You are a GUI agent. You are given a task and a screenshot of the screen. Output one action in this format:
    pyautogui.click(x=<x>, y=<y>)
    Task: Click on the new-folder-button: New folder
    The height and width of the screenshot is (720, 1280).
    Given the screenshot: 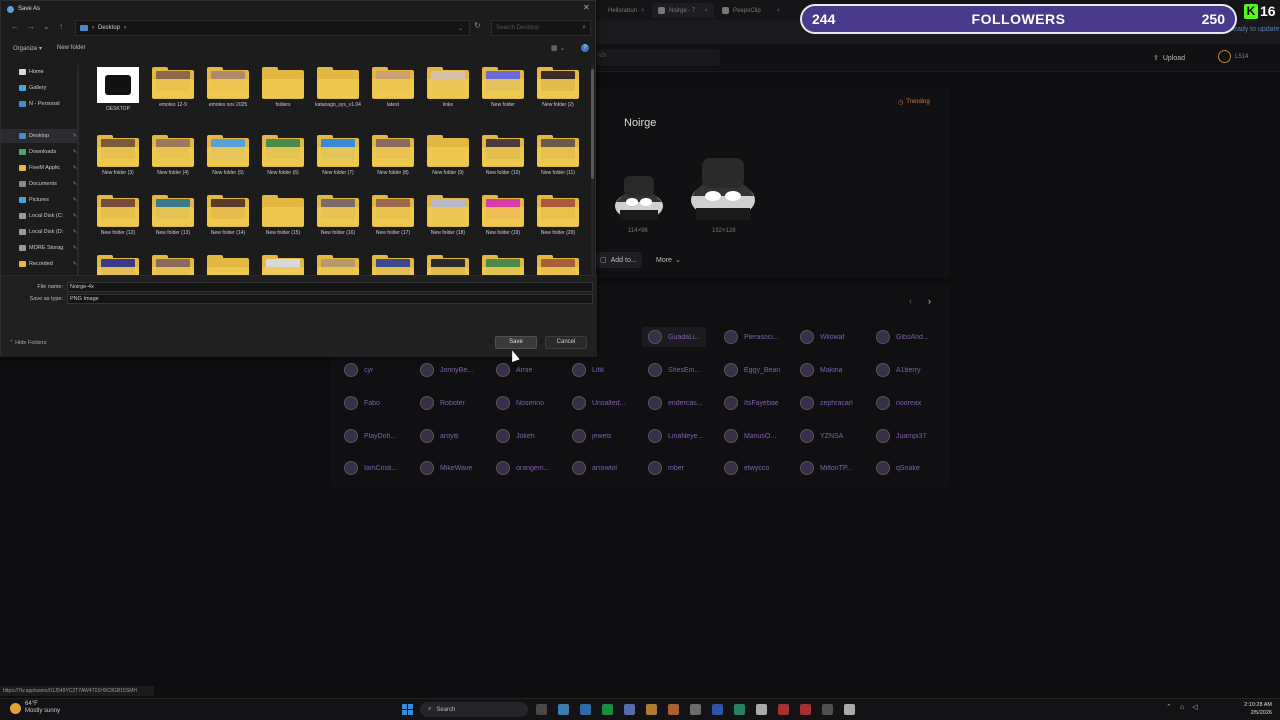 What is the action you would take?
    pyautogui.click(x=71, y=48)
    